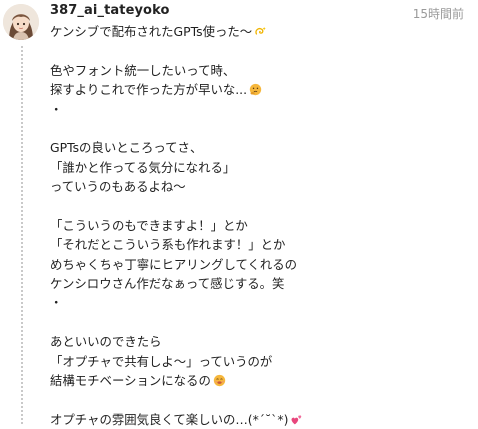 This screenshot has width=478, height=429. What do you see at coordinates (151, 31) in the screenshot?
I see `post-text: ケンシブで配布されたGPTs使った〜` at bounding box center [151, 31].